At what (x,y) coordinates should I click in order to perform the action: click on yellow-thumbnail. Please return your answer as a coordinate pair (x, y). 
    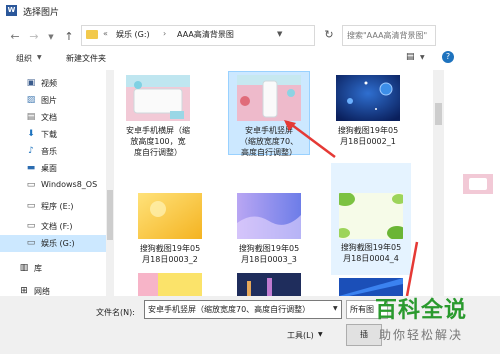
    Looking at the image, I should click on (170, 216).